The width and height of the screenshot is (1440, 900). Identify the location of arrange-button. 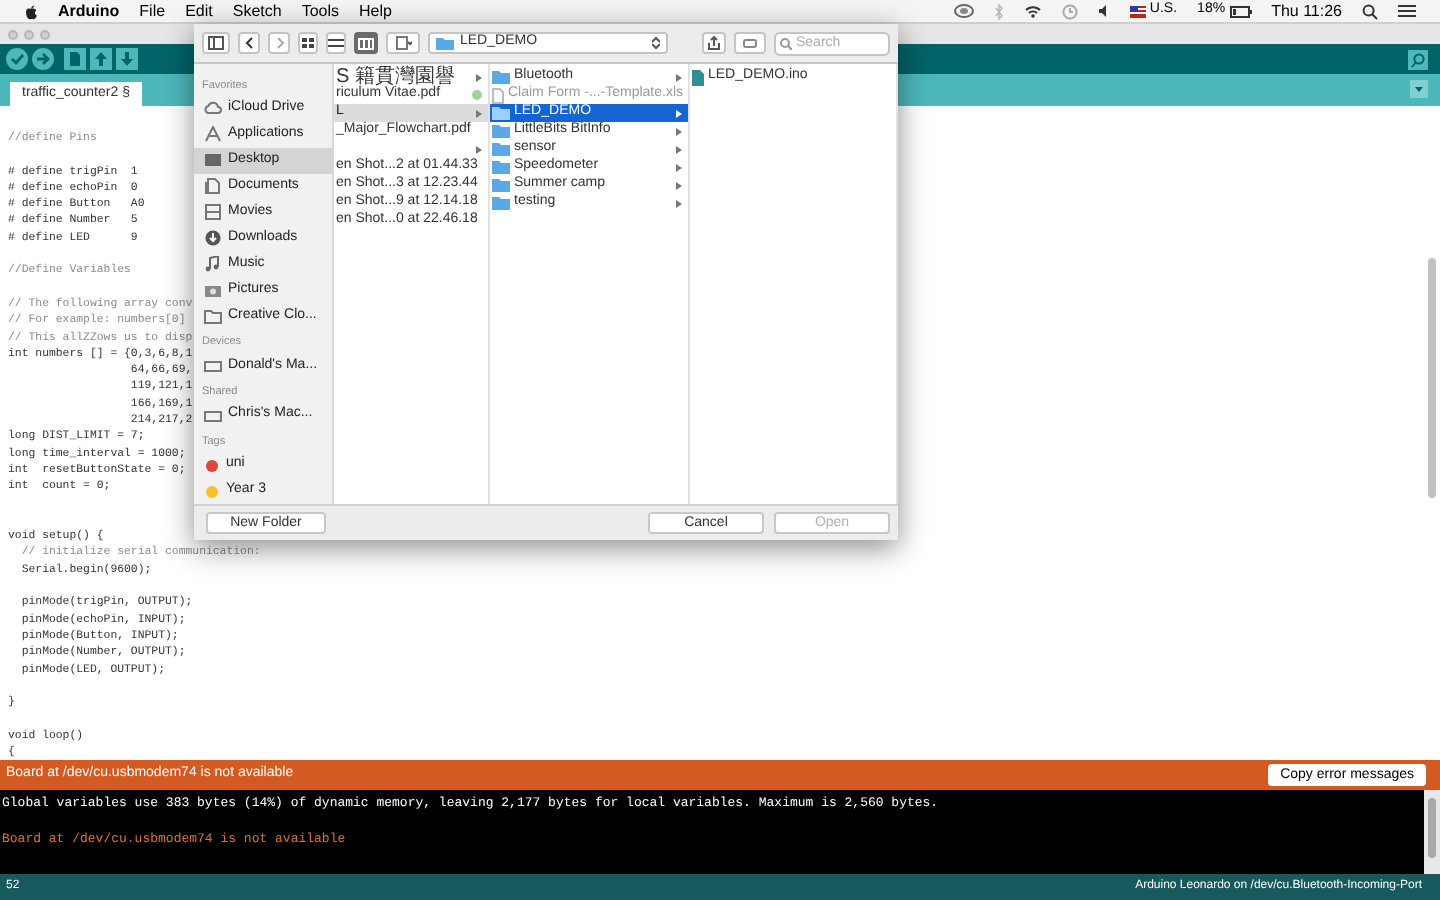
(403, 43).